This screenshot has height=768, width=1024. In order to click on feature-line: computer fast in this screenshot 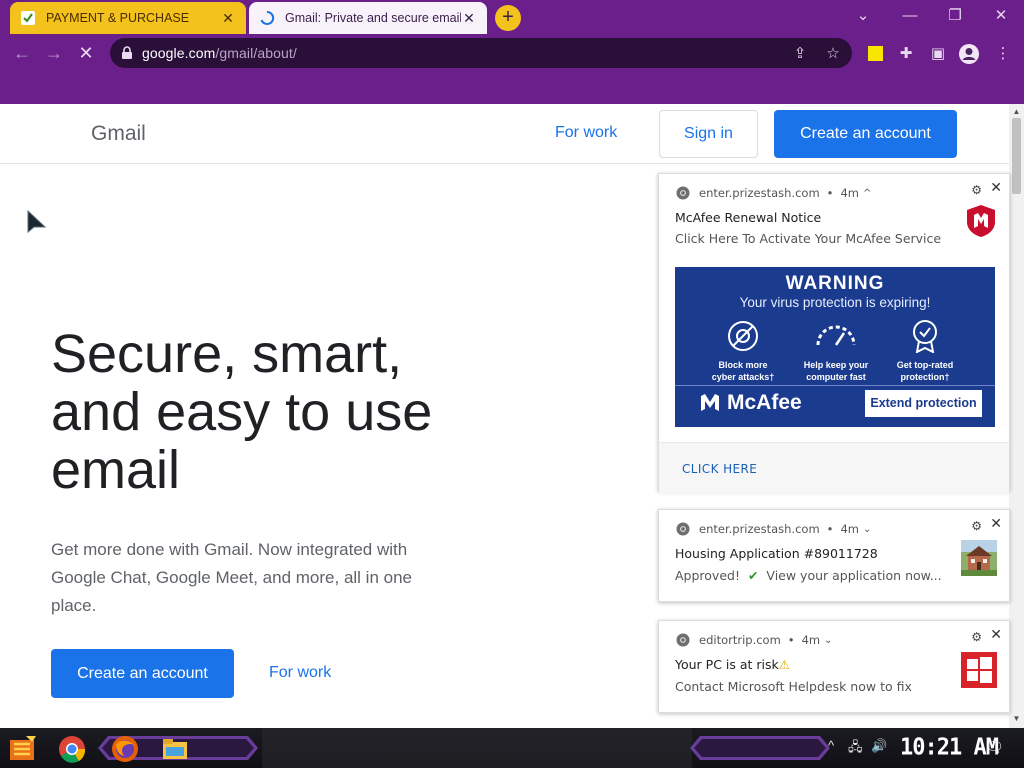, I will do `click(836, 377)`.